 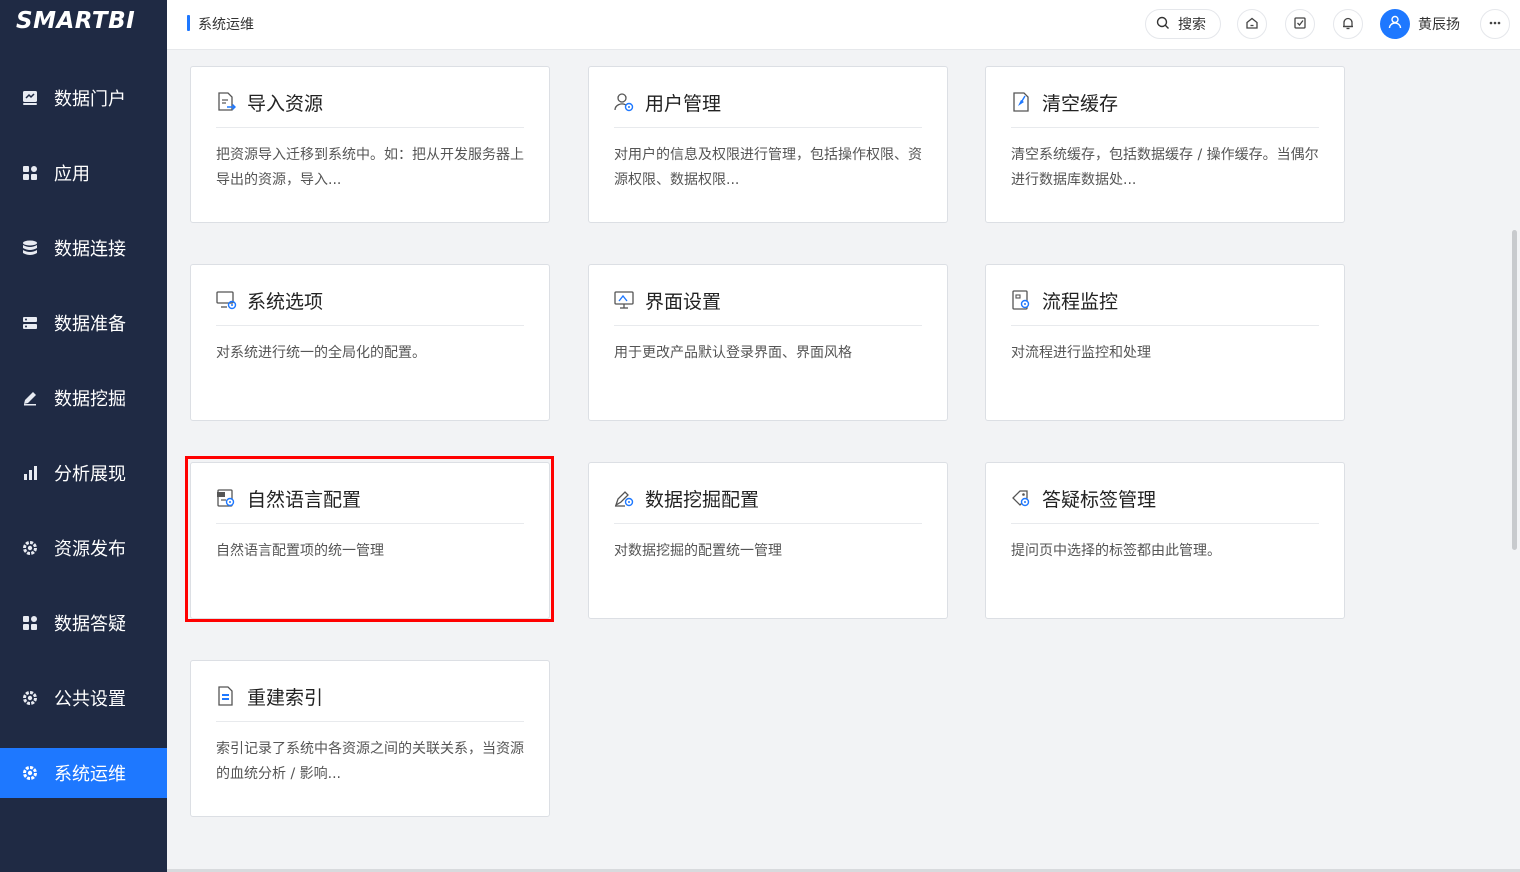 I want to click on tasks-button, so click(x=1300, y=24).